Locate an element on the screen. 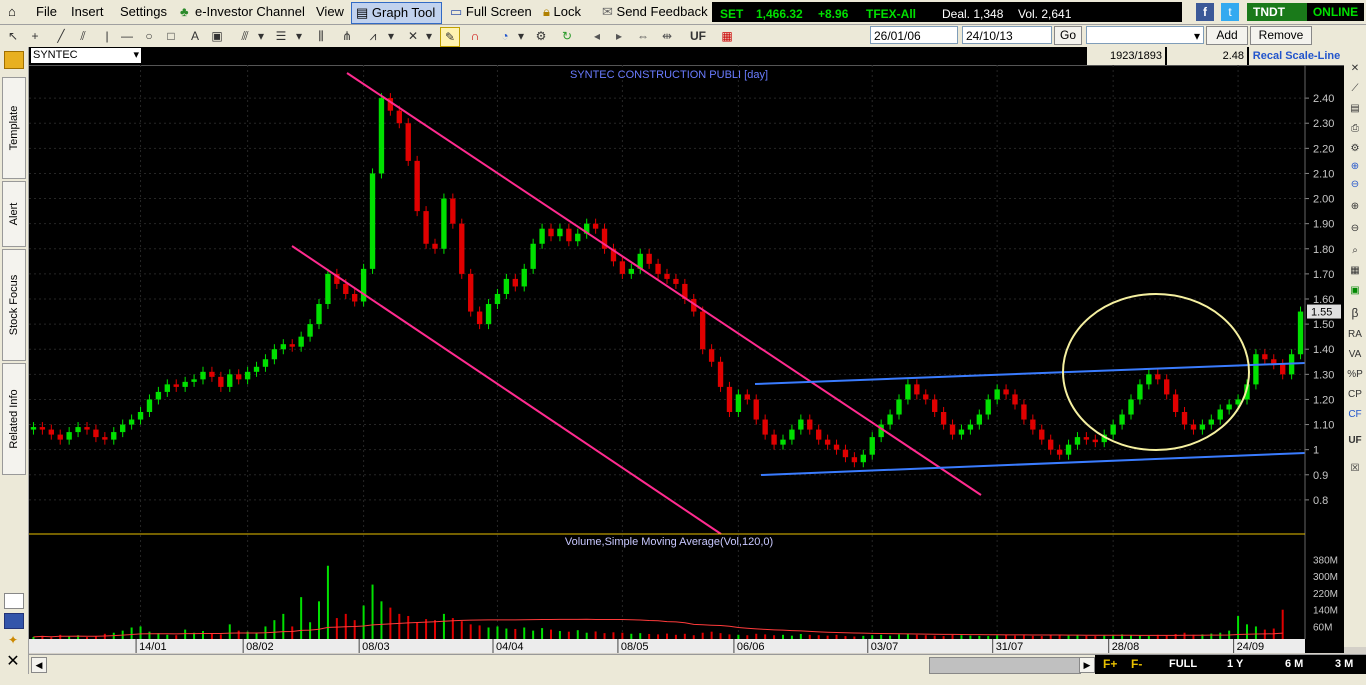  menu-send-feedback: ✉ Send Feedback is located at coordinates (655, 12).